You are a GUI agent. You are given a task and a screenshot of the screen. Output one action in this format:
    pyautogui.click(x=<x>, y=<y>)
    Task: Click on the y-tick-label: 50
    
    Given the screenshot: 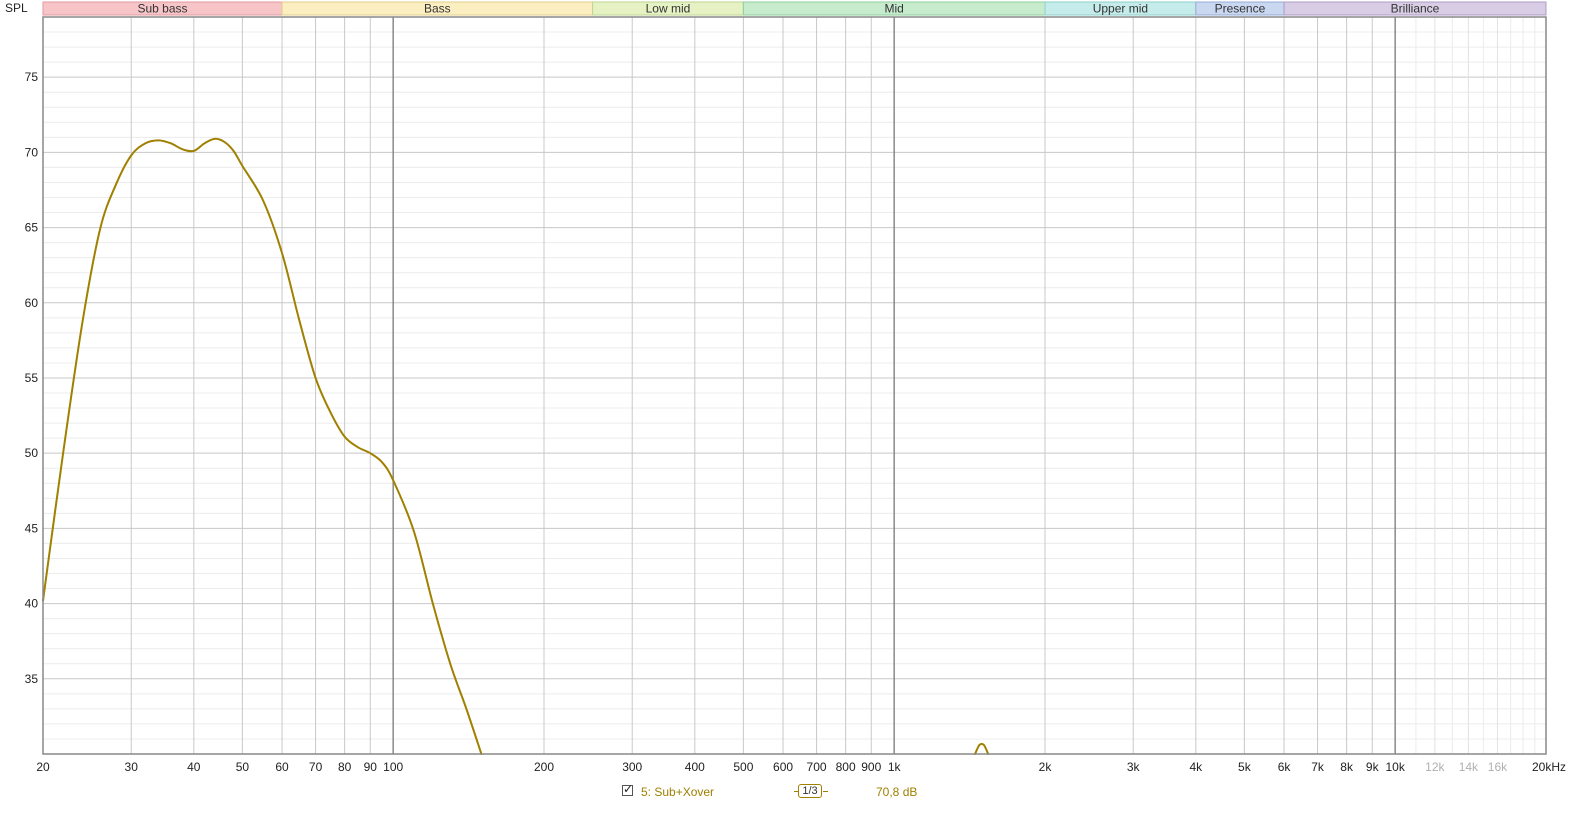 What is the action you would take?
    pyautogui.click(x=32, y=453)
    